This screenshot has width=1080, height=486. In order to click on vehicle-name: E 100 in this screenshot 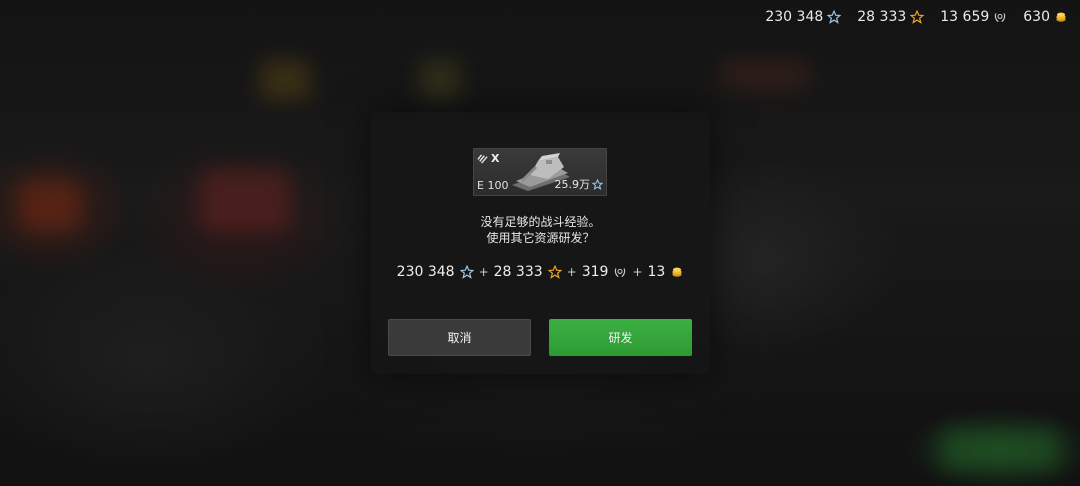, I will do `click(493, 185)`.